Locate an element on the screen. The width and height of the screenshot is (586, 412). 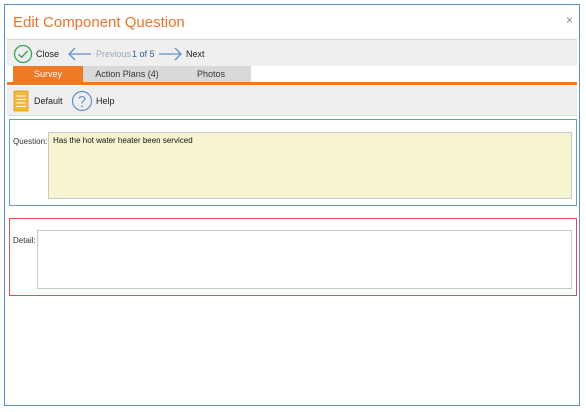
check-circle-icon is located at coordinates (23, 53).